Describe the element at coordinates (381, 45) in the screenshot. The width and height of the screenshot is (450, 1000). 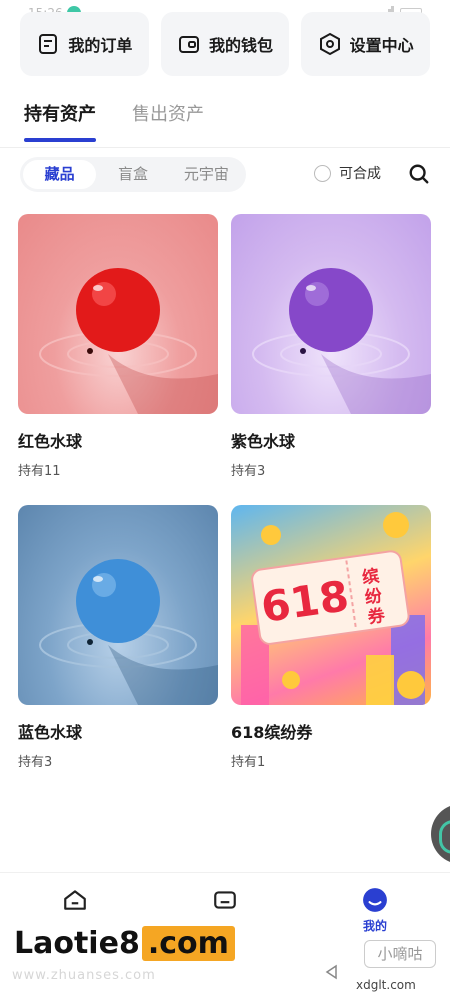
I see `settings-center-label: 设置中心` at that location.